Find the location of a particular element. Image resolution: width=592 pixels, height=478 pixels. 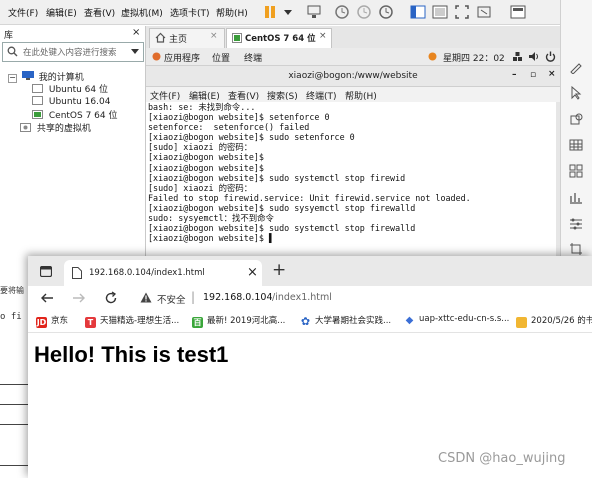

browser-tab-strip: 192.168.0.104/index1.html × + is located at coordinates (310, 271).